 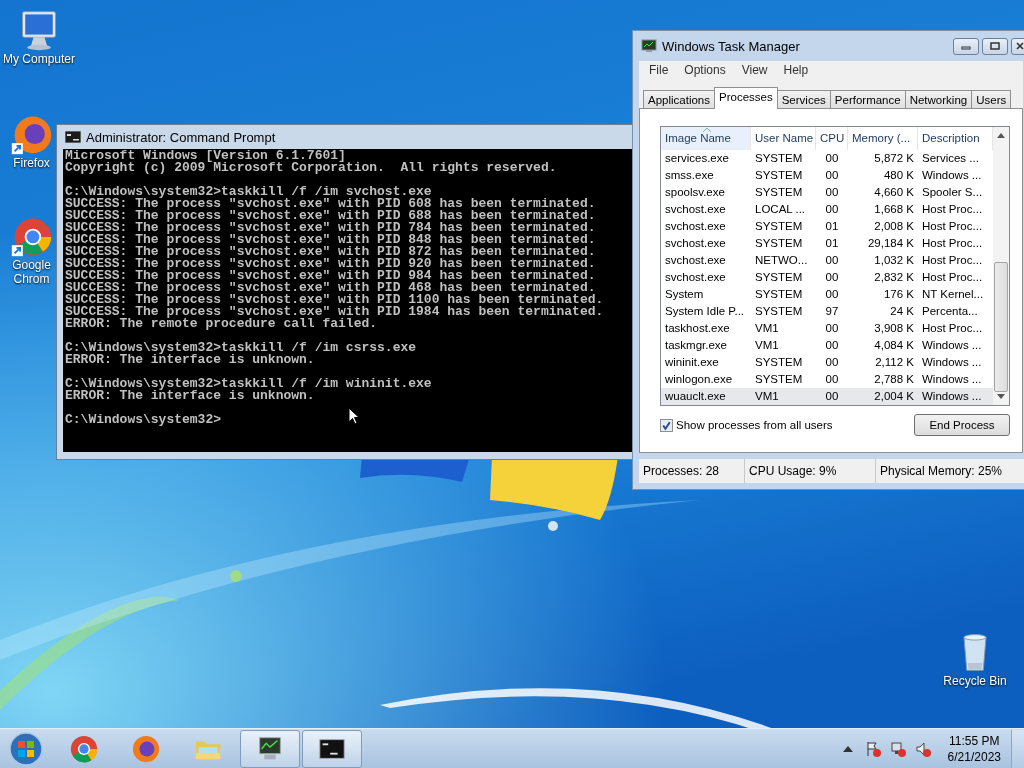 What do you see at coordinates (832, 243) in the screenshot?
I see `table-cell-text: 01` at bounding box center [832, 243].